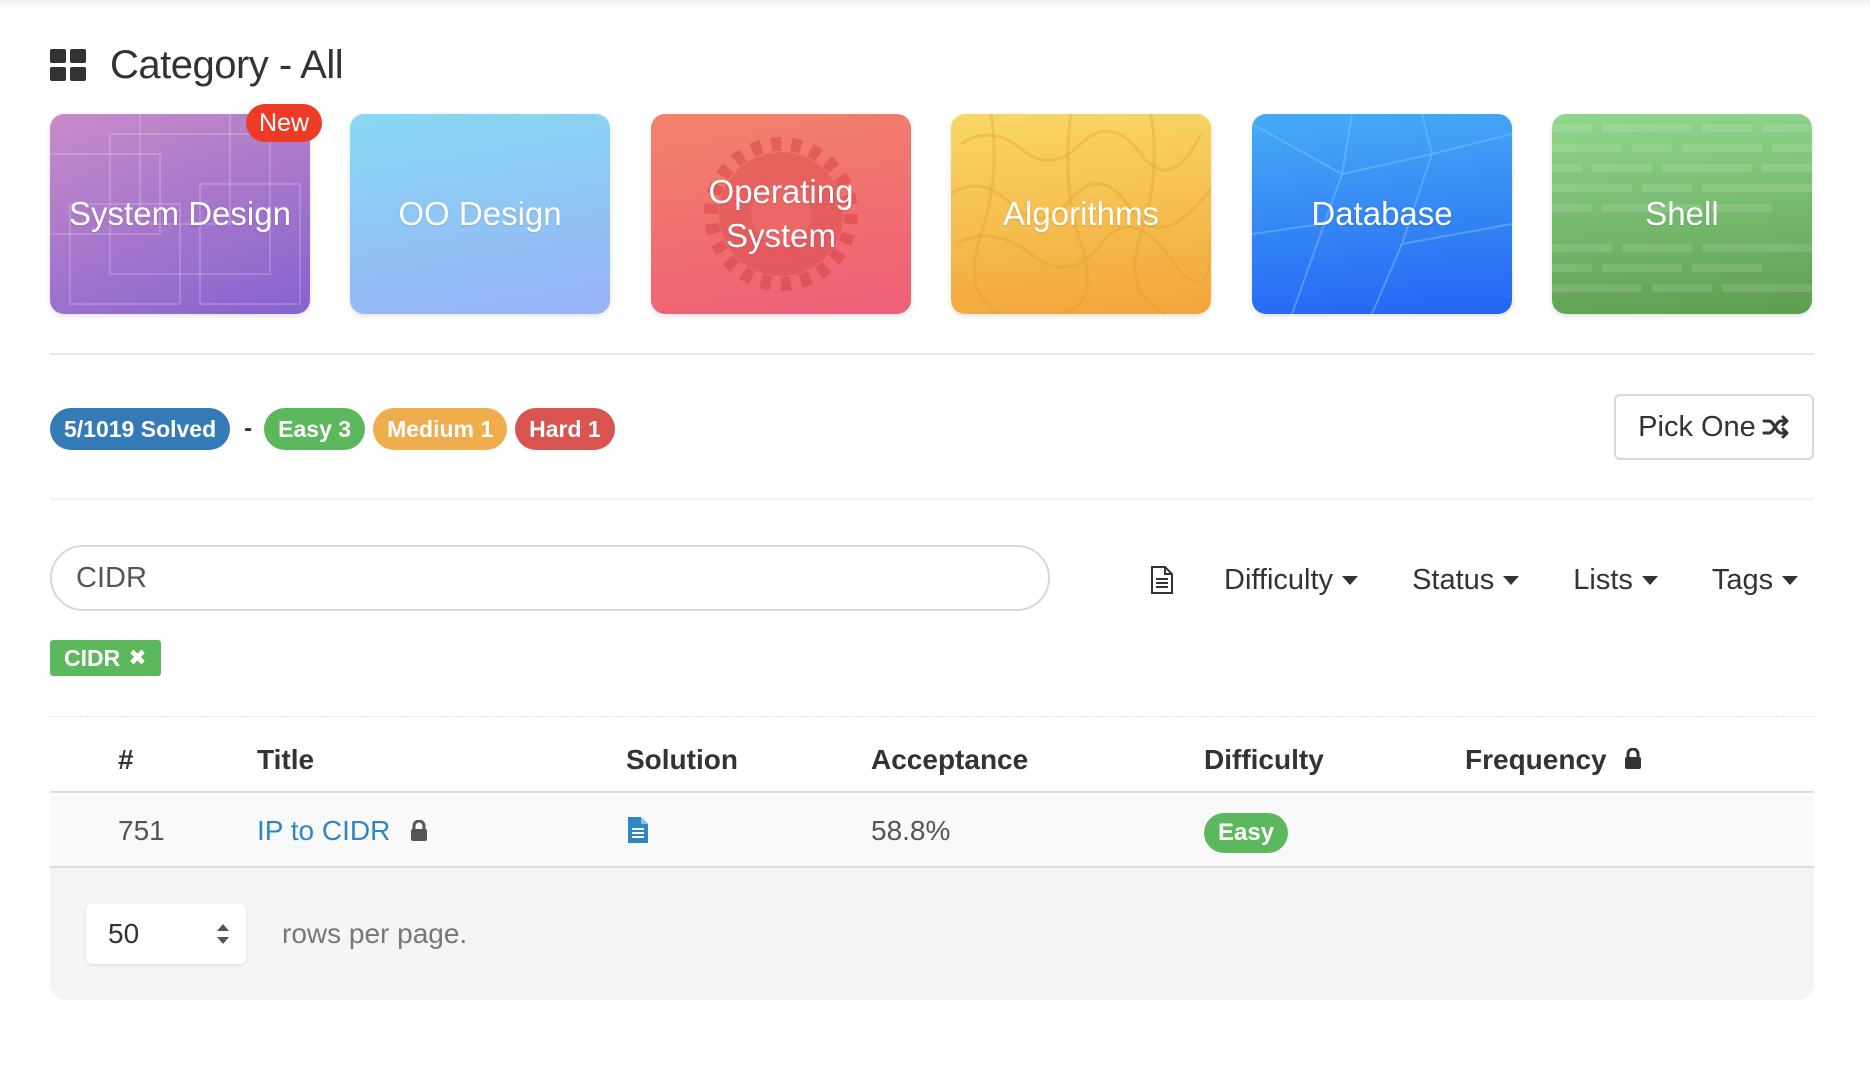 The height and width of the screenshot is (1080, 1870). What do you see at coordinates (1697, 426) in the screenshot?
I see `pick-one-label: Pick One` at bounding box center [1697, 426].